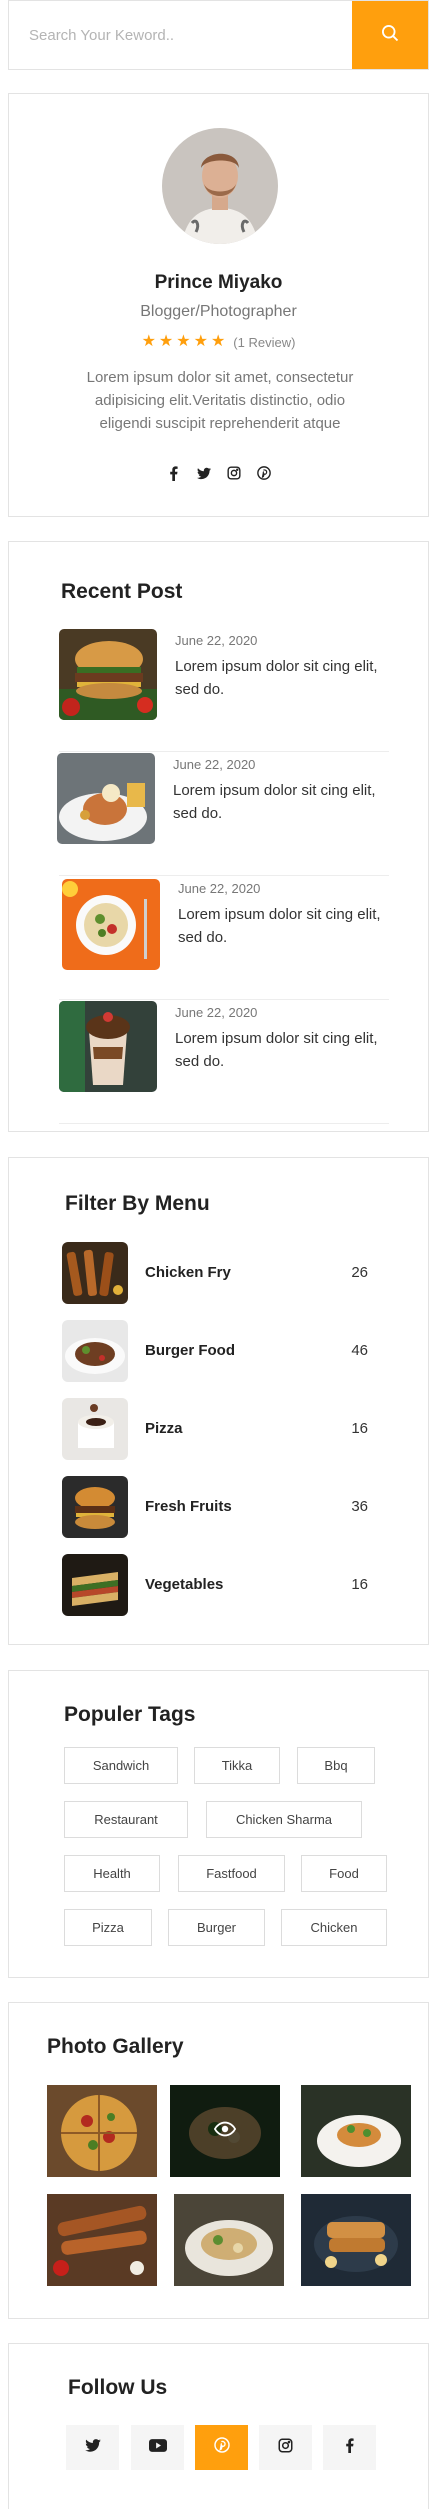 This screenshot has height=2509, width=439. I want to click on gallery-overlay, so click(225, 2131).